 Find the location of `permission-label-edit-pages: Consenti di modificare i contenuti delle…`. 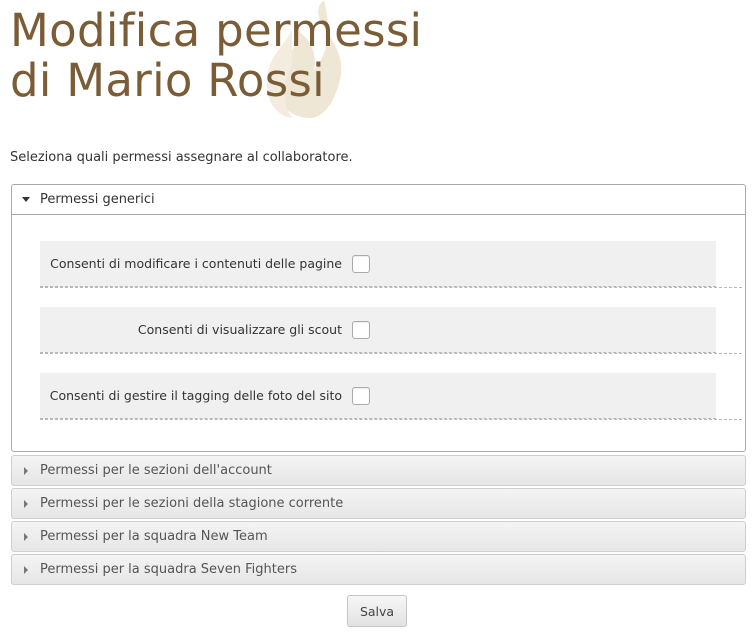

permission-label-edit-pages: Consenti di modificare i contenuti delle… is located at coordinates (196, 263).